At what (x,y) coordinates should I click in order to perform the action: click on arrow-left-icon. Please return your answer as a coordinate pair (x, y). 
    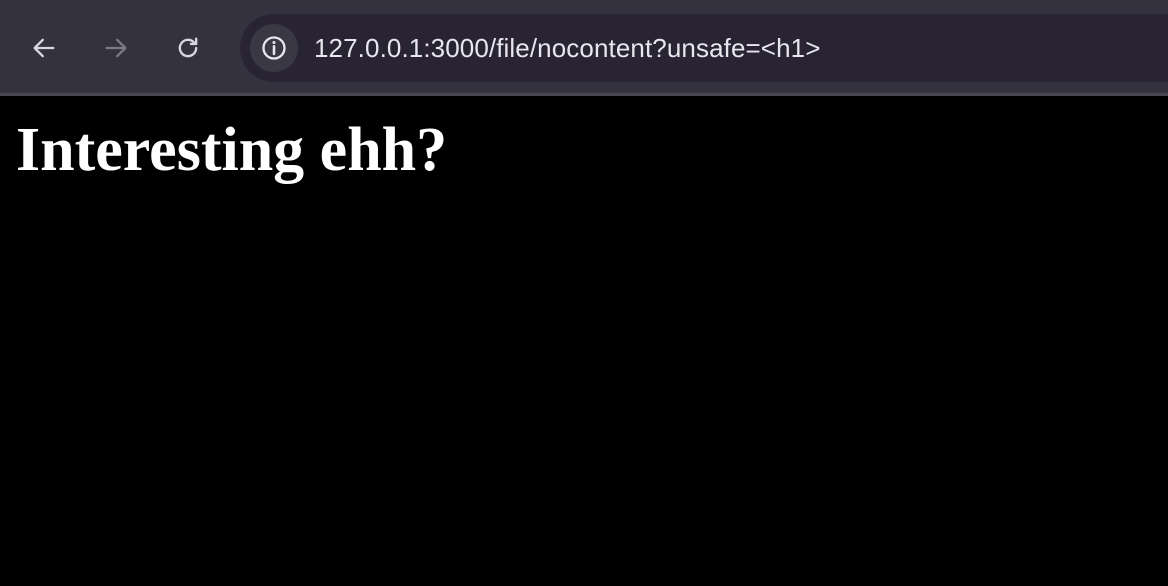
    Looking at the image, I should click on (44, 48).